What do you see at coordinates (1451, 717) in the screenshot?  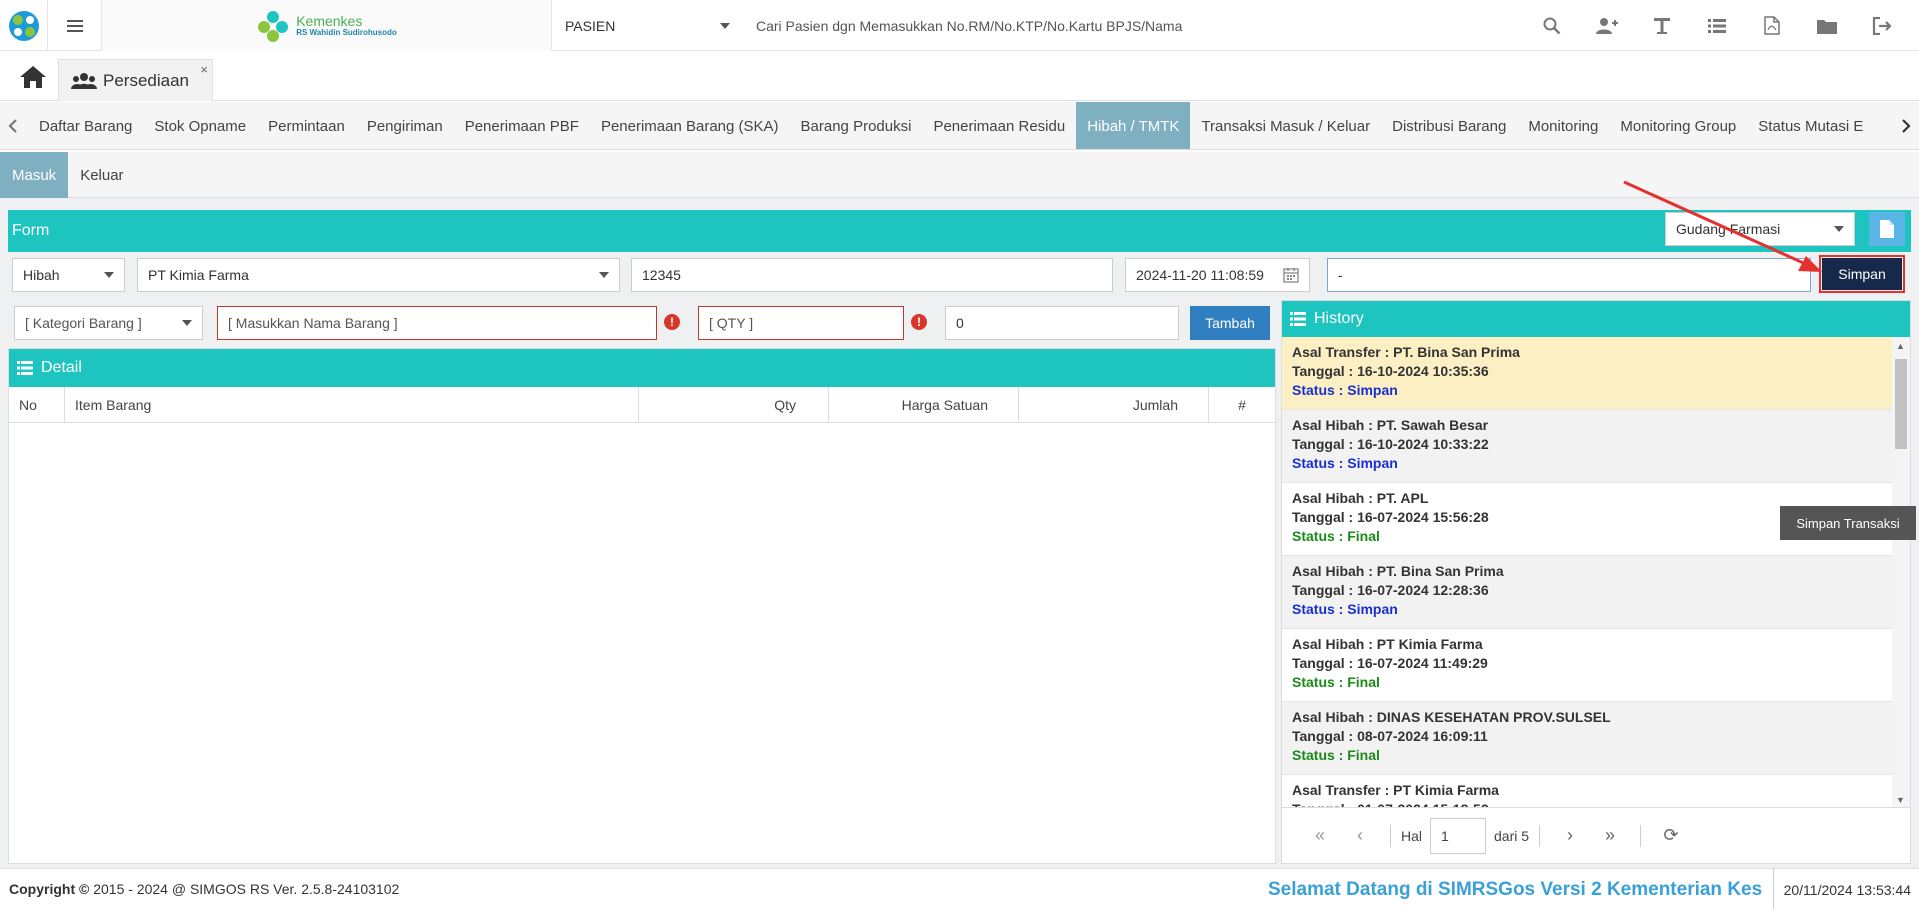 I see `history-asal: Asal Hibah : DINAS KESEHATAN PROV.SULSEL` at bounding box center [1451, 717].